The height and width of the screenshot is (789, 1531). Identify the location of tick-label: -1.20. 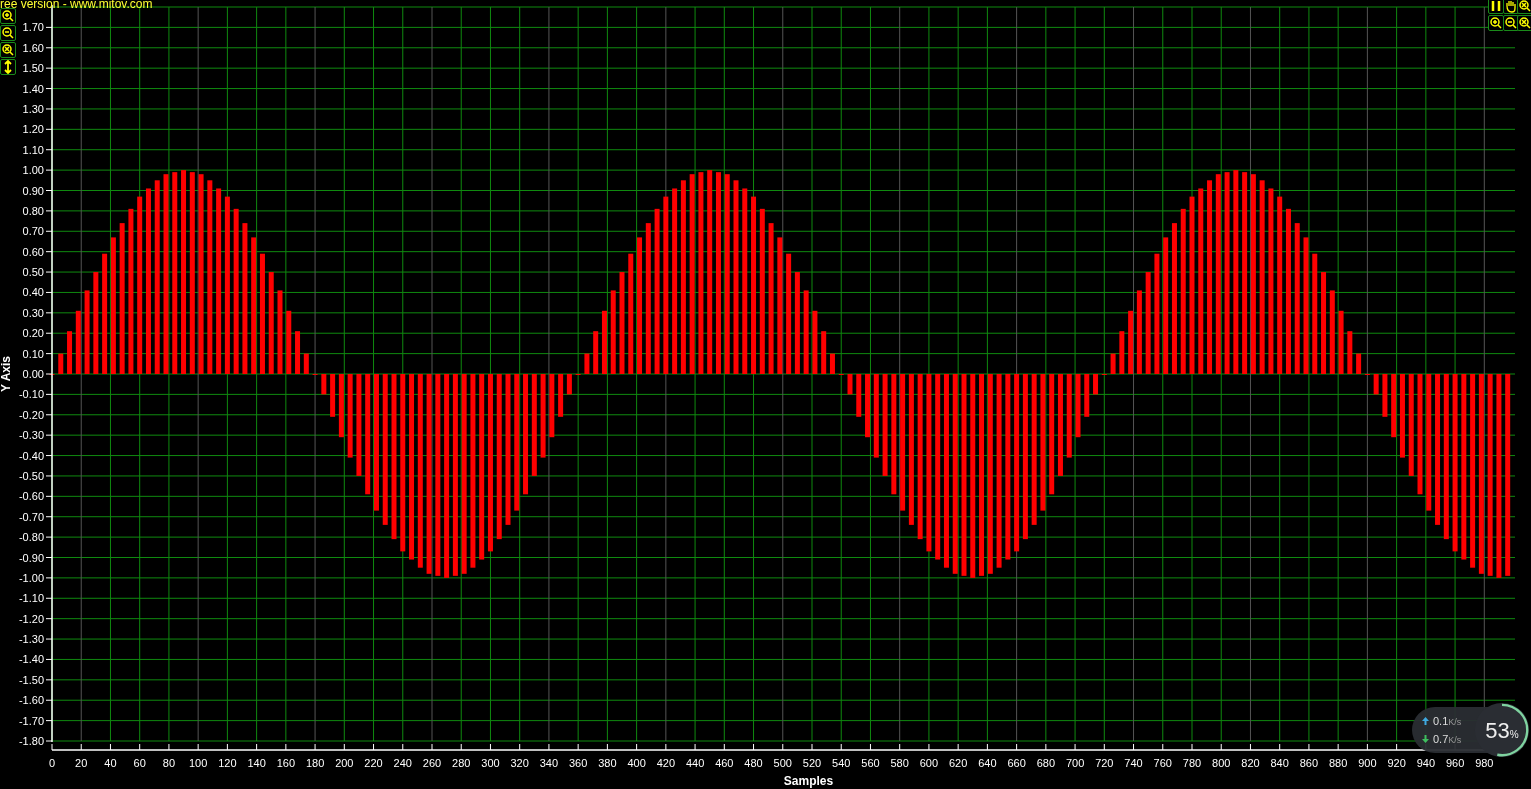
(31, 618).